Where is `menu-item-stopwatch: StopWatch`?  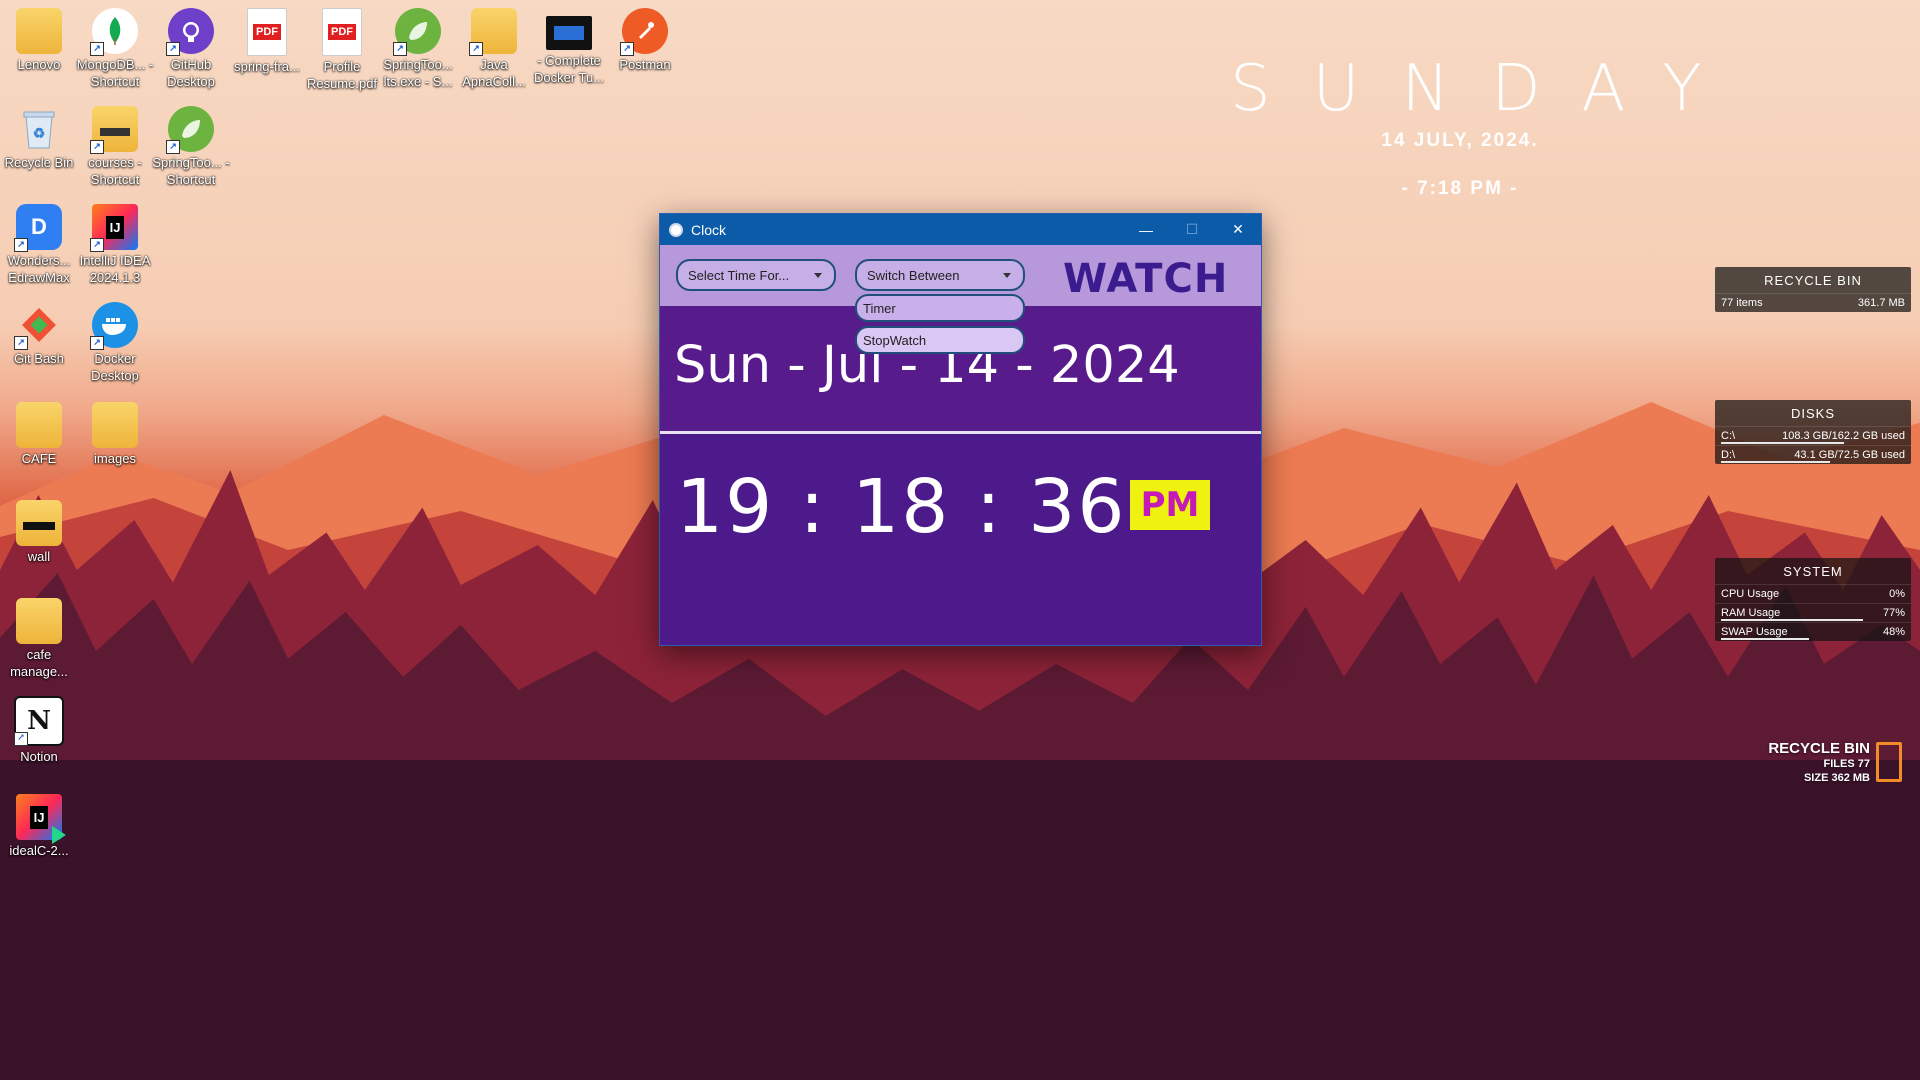
menu-item-stopwatch: StopWatch is located at coordinates (940, 340).